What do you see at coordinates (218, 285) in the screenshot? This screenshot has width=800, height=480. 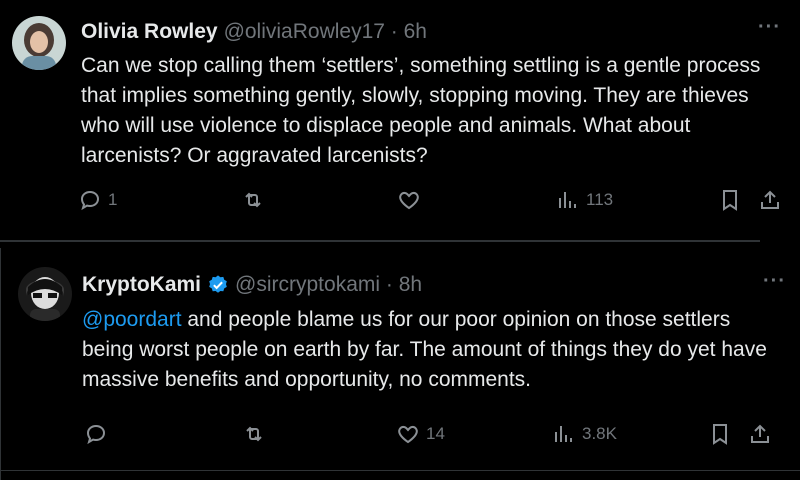 I see `verified-badge-icon` at bounding box center [218, 285].